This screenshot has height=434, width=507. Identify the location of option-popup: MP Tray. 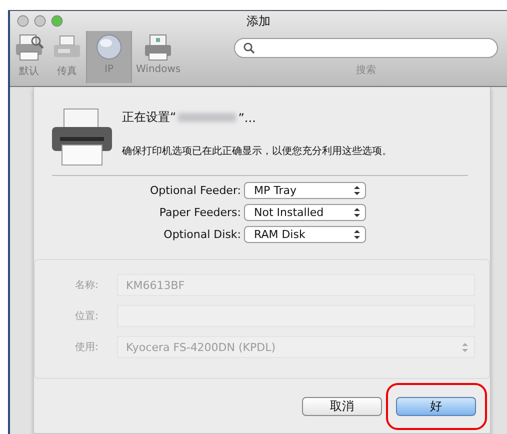
(305, 190).